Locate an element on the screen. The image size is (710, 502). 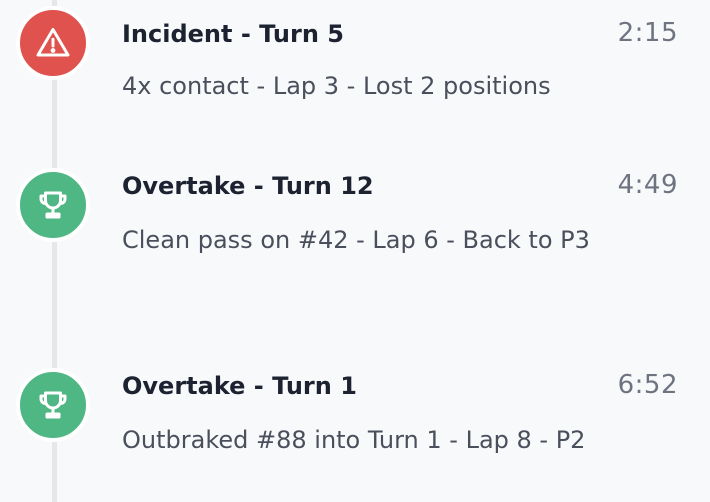
event-time: 2:15 is located at coordinates (647, 33).